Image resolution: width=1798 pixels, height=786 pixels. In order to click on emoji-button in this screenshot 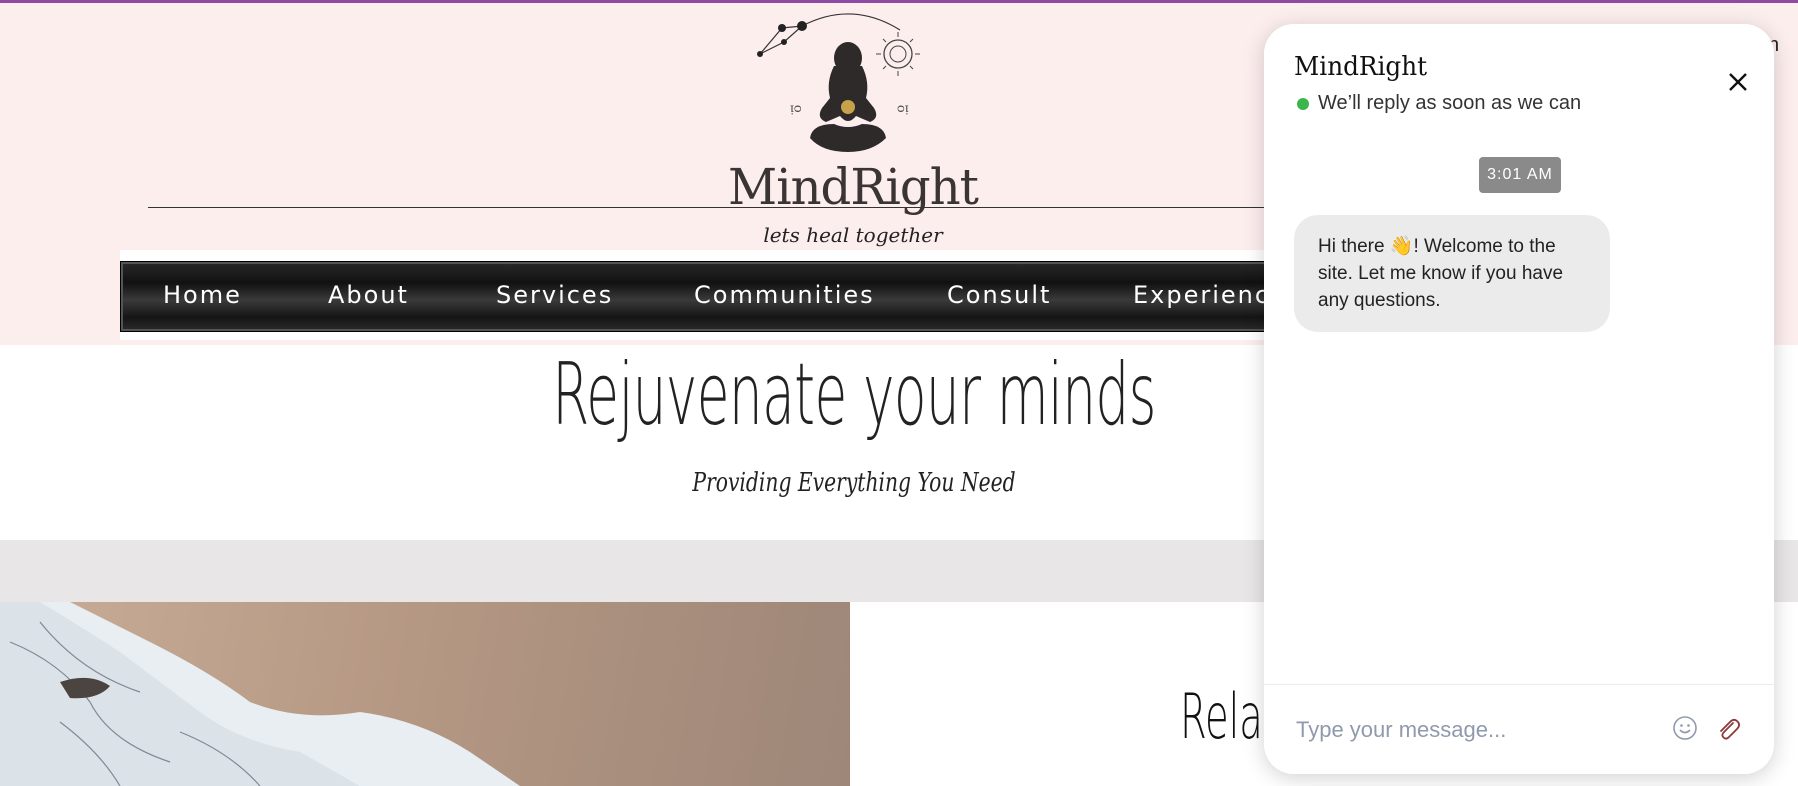, I will do `click(1685, 728)`.